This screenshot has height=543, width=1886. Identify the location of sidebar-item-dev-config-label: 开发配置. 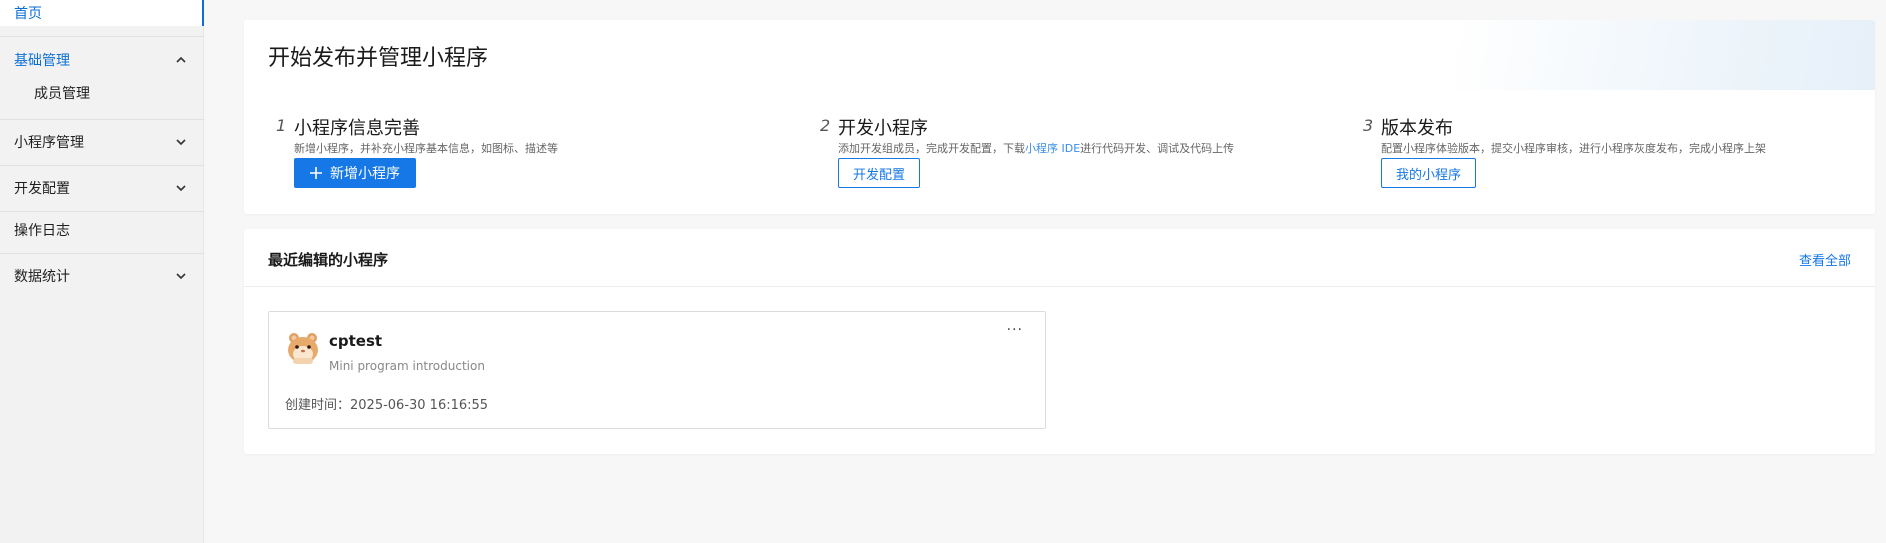
(42, 189).